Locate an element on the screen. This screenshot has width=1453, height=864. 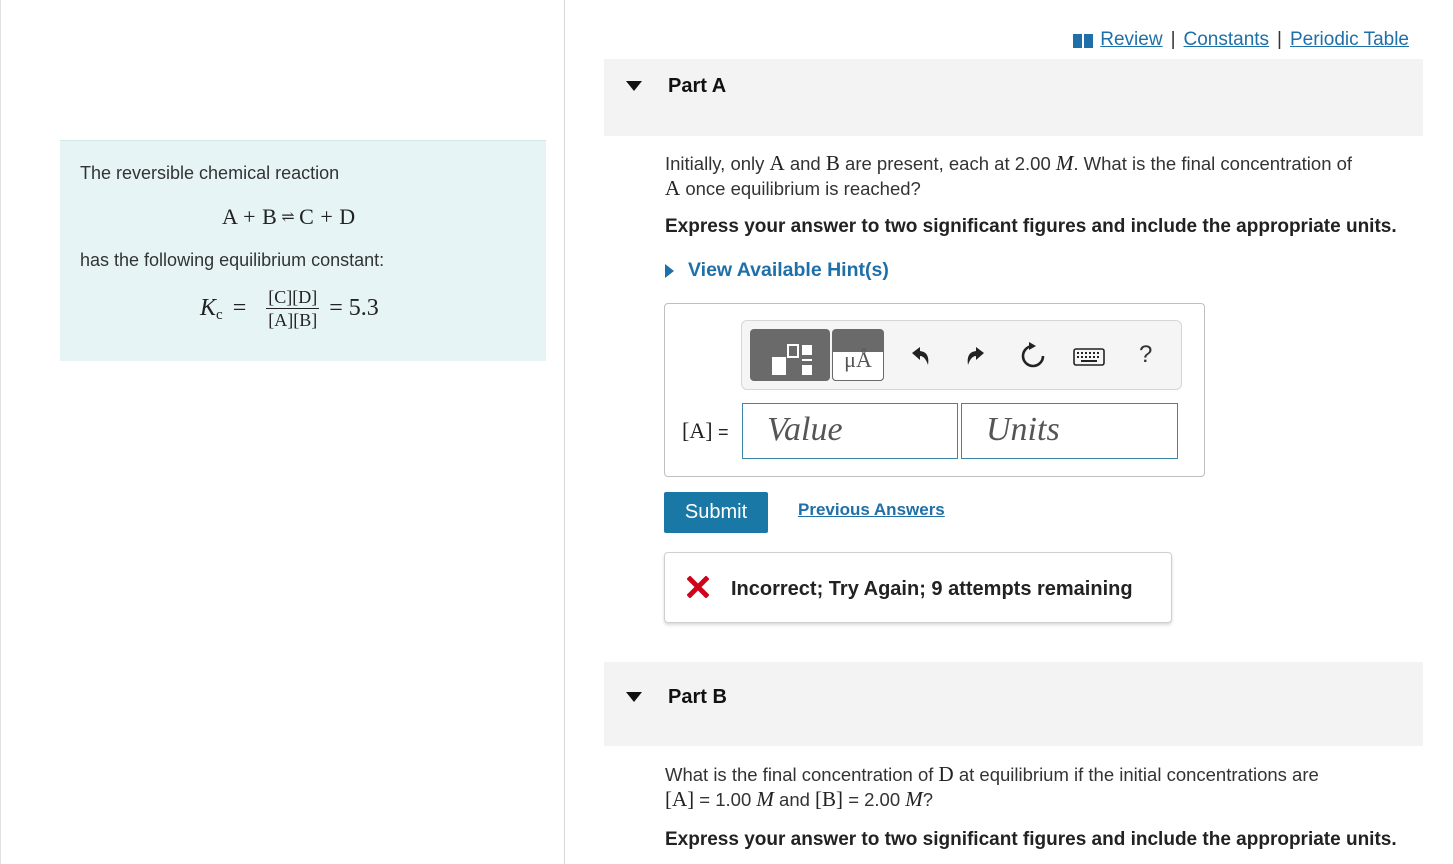
q-text: . What is the final concentration of is located at coordinates (1213, 163).